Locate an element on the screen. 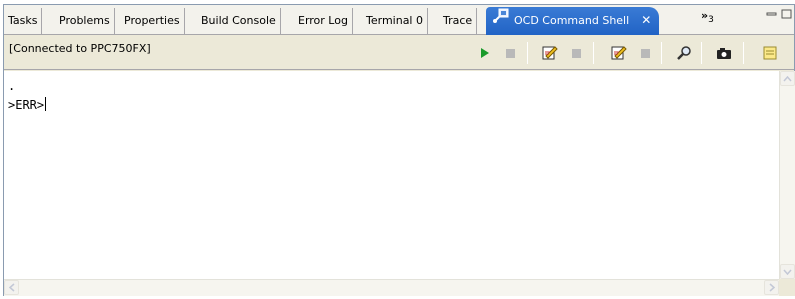 Image resolution: width=795 pixels, height=299 pixels. run-icon is located at coordinates (485, 53).